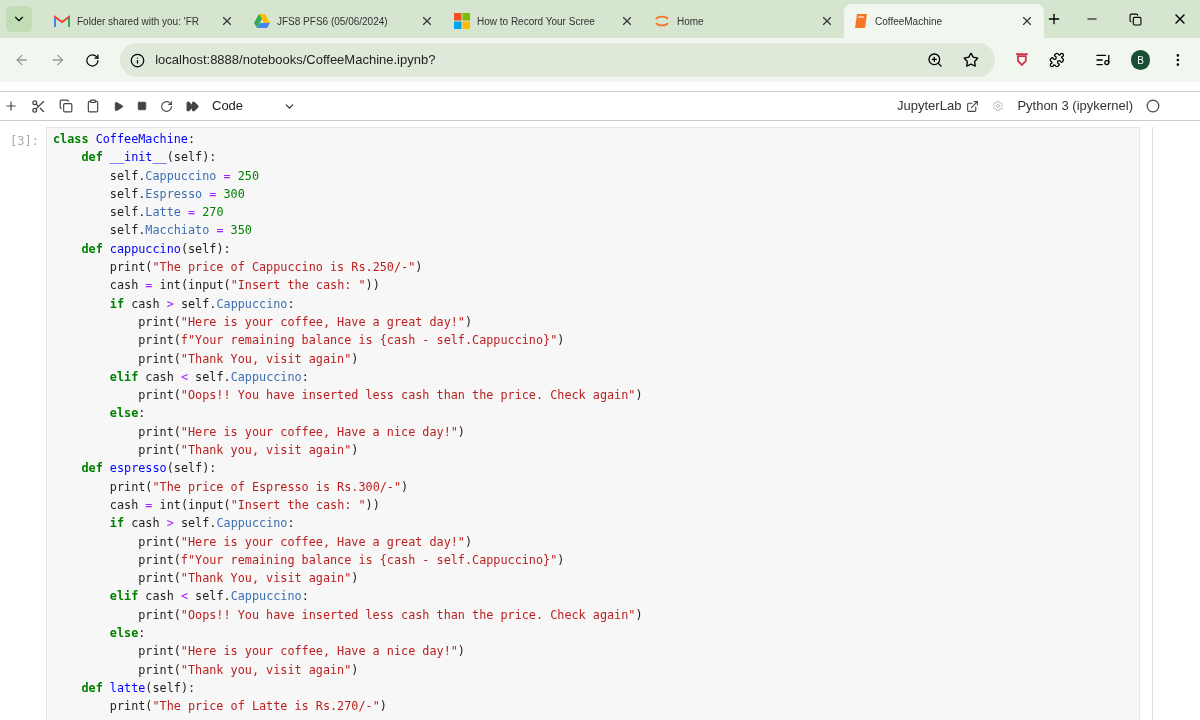 This screenshot has width=1200, height=720. I want to click on shield-icon, so click(1022, 60).